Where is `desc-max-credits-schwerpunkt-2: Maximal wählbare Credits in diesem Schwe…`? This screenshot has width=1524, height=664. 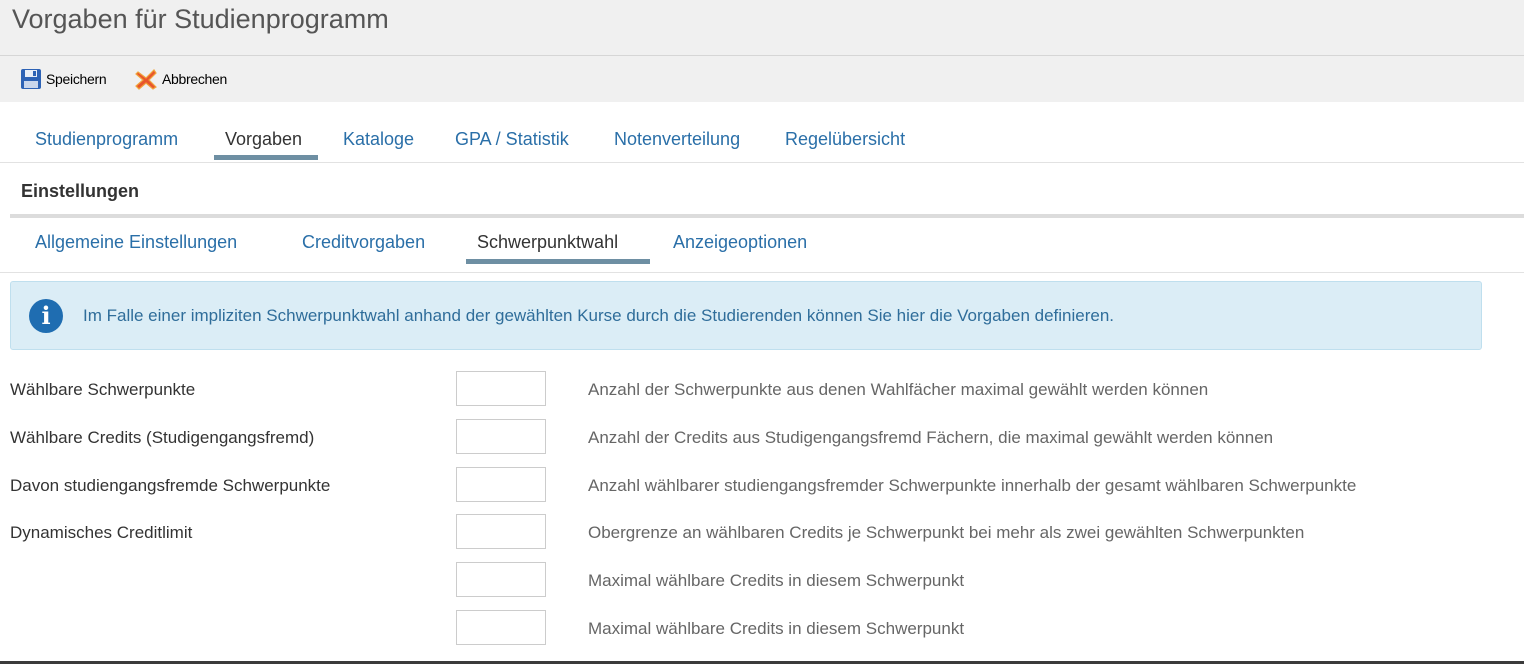 desc-max-credits-schwerpunkt-2: Maximal wählbare Credits in diesem Schwe… is located at coordinates (776, 628).